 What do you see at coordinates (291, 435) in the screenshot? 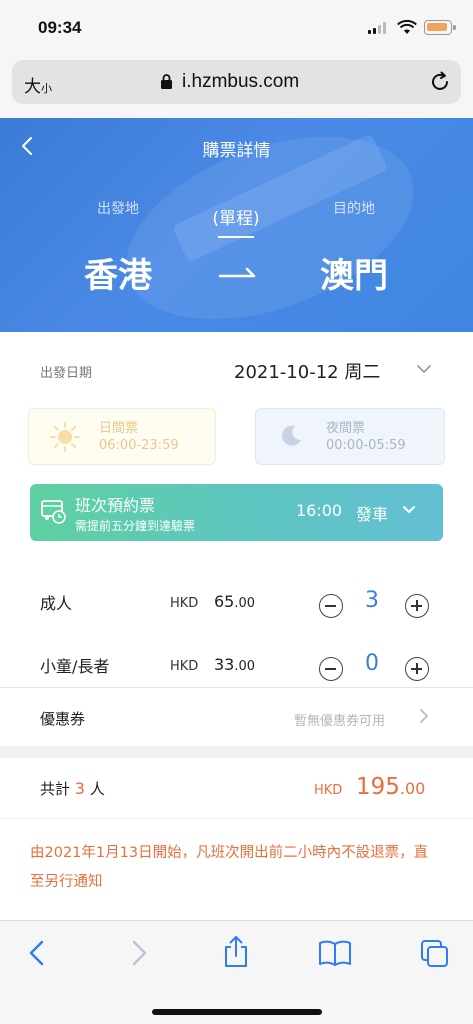
I see `moon-icon` at bounding box center [291, 435].